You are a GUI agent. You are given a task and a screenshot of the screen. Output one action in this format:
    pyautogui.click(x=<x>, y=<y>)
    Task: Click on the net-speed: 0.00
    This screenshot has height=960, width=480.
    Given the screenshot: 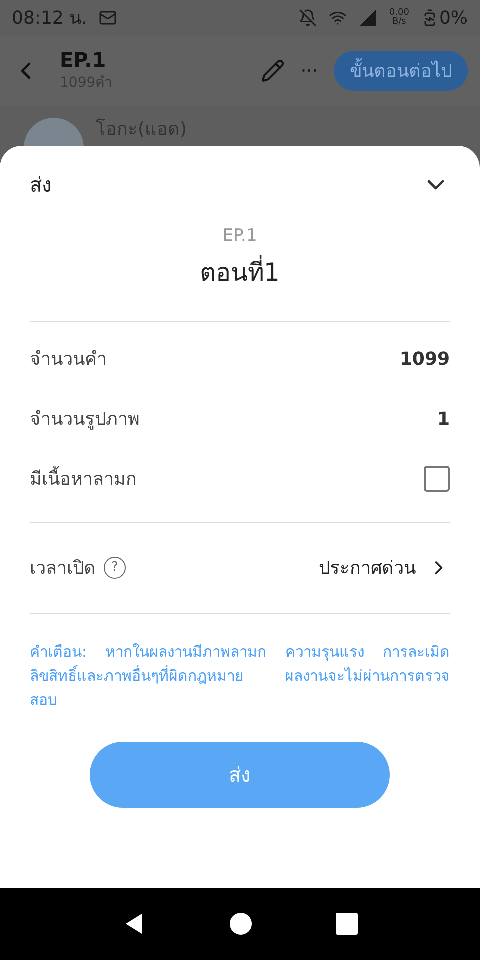 What is the action you would take?
    pyautogui.click(x=399, y=13)
    